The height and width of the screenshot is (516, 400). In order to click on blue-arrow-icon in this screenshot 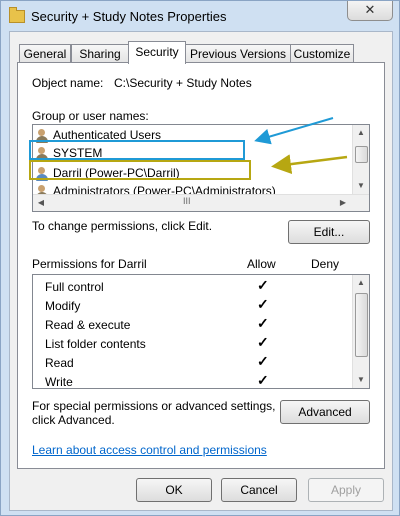, I will do `click(294, 131)`.